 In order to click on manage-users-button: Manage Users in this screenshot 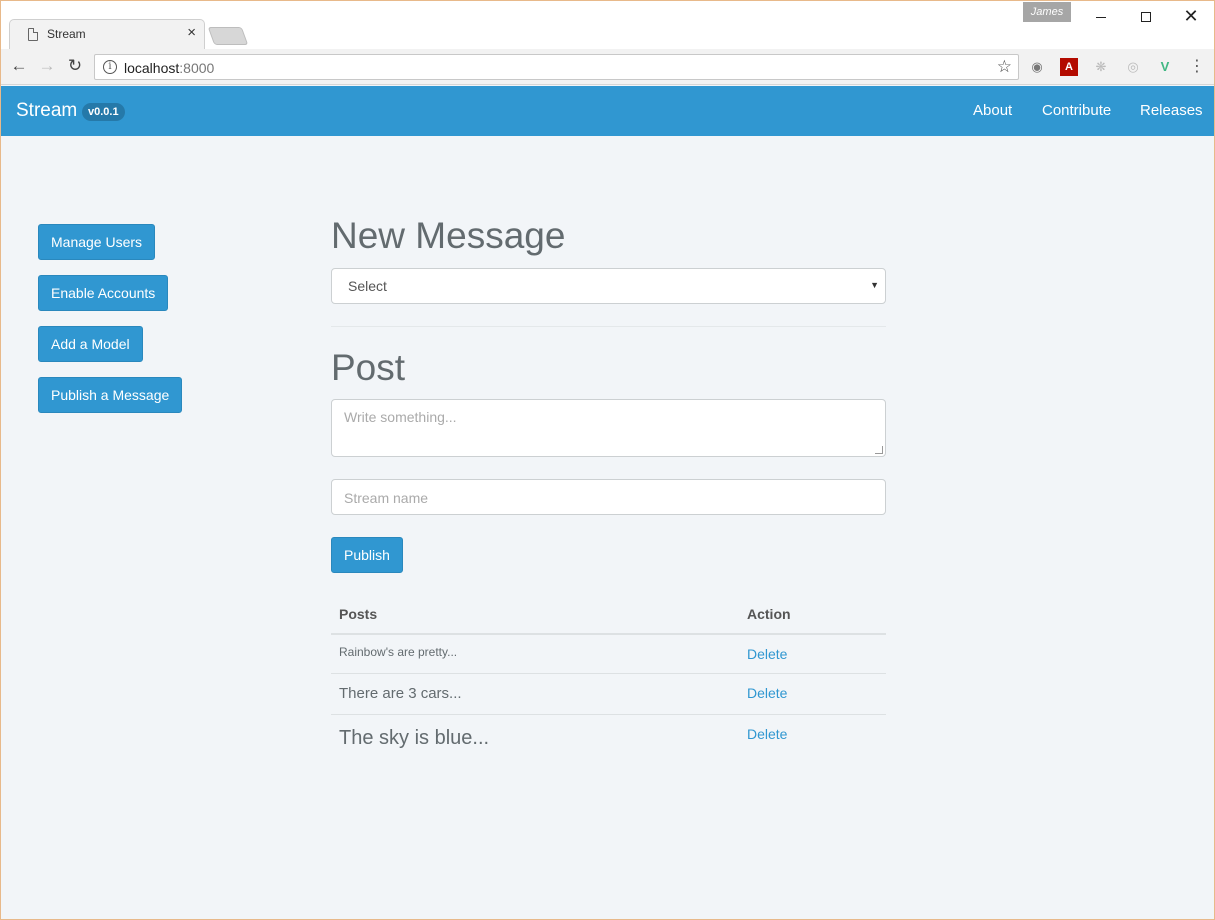, I will do `click(97, 242)`.